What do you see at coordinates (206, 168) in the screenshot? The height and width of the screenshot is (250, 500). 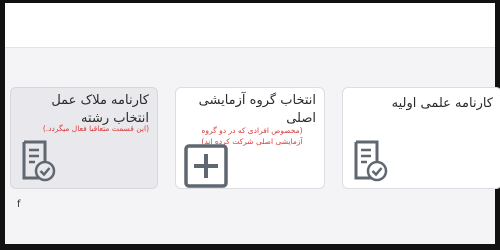 I see `add-square-icon` at bounding box center [206, 168].